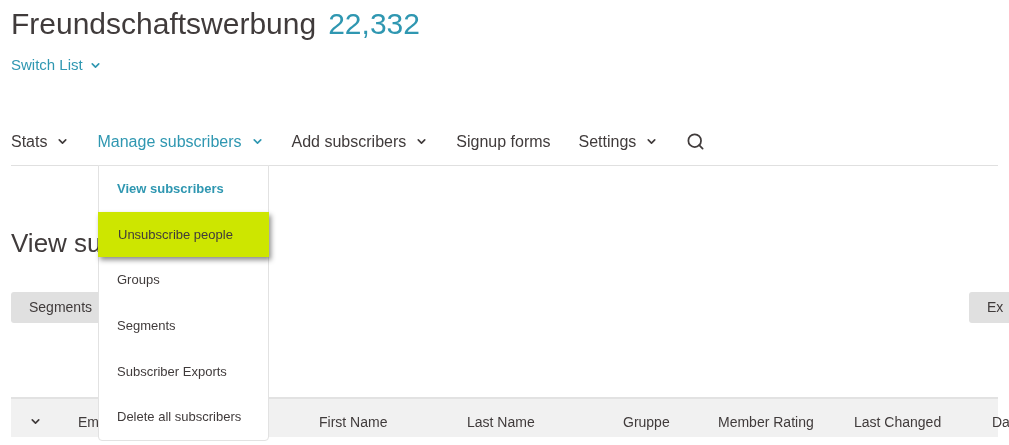  What do you see at coordinates (618, 141) in the screenshot?
I see `nav-tab: Settings` at bounding box center [618, 141].